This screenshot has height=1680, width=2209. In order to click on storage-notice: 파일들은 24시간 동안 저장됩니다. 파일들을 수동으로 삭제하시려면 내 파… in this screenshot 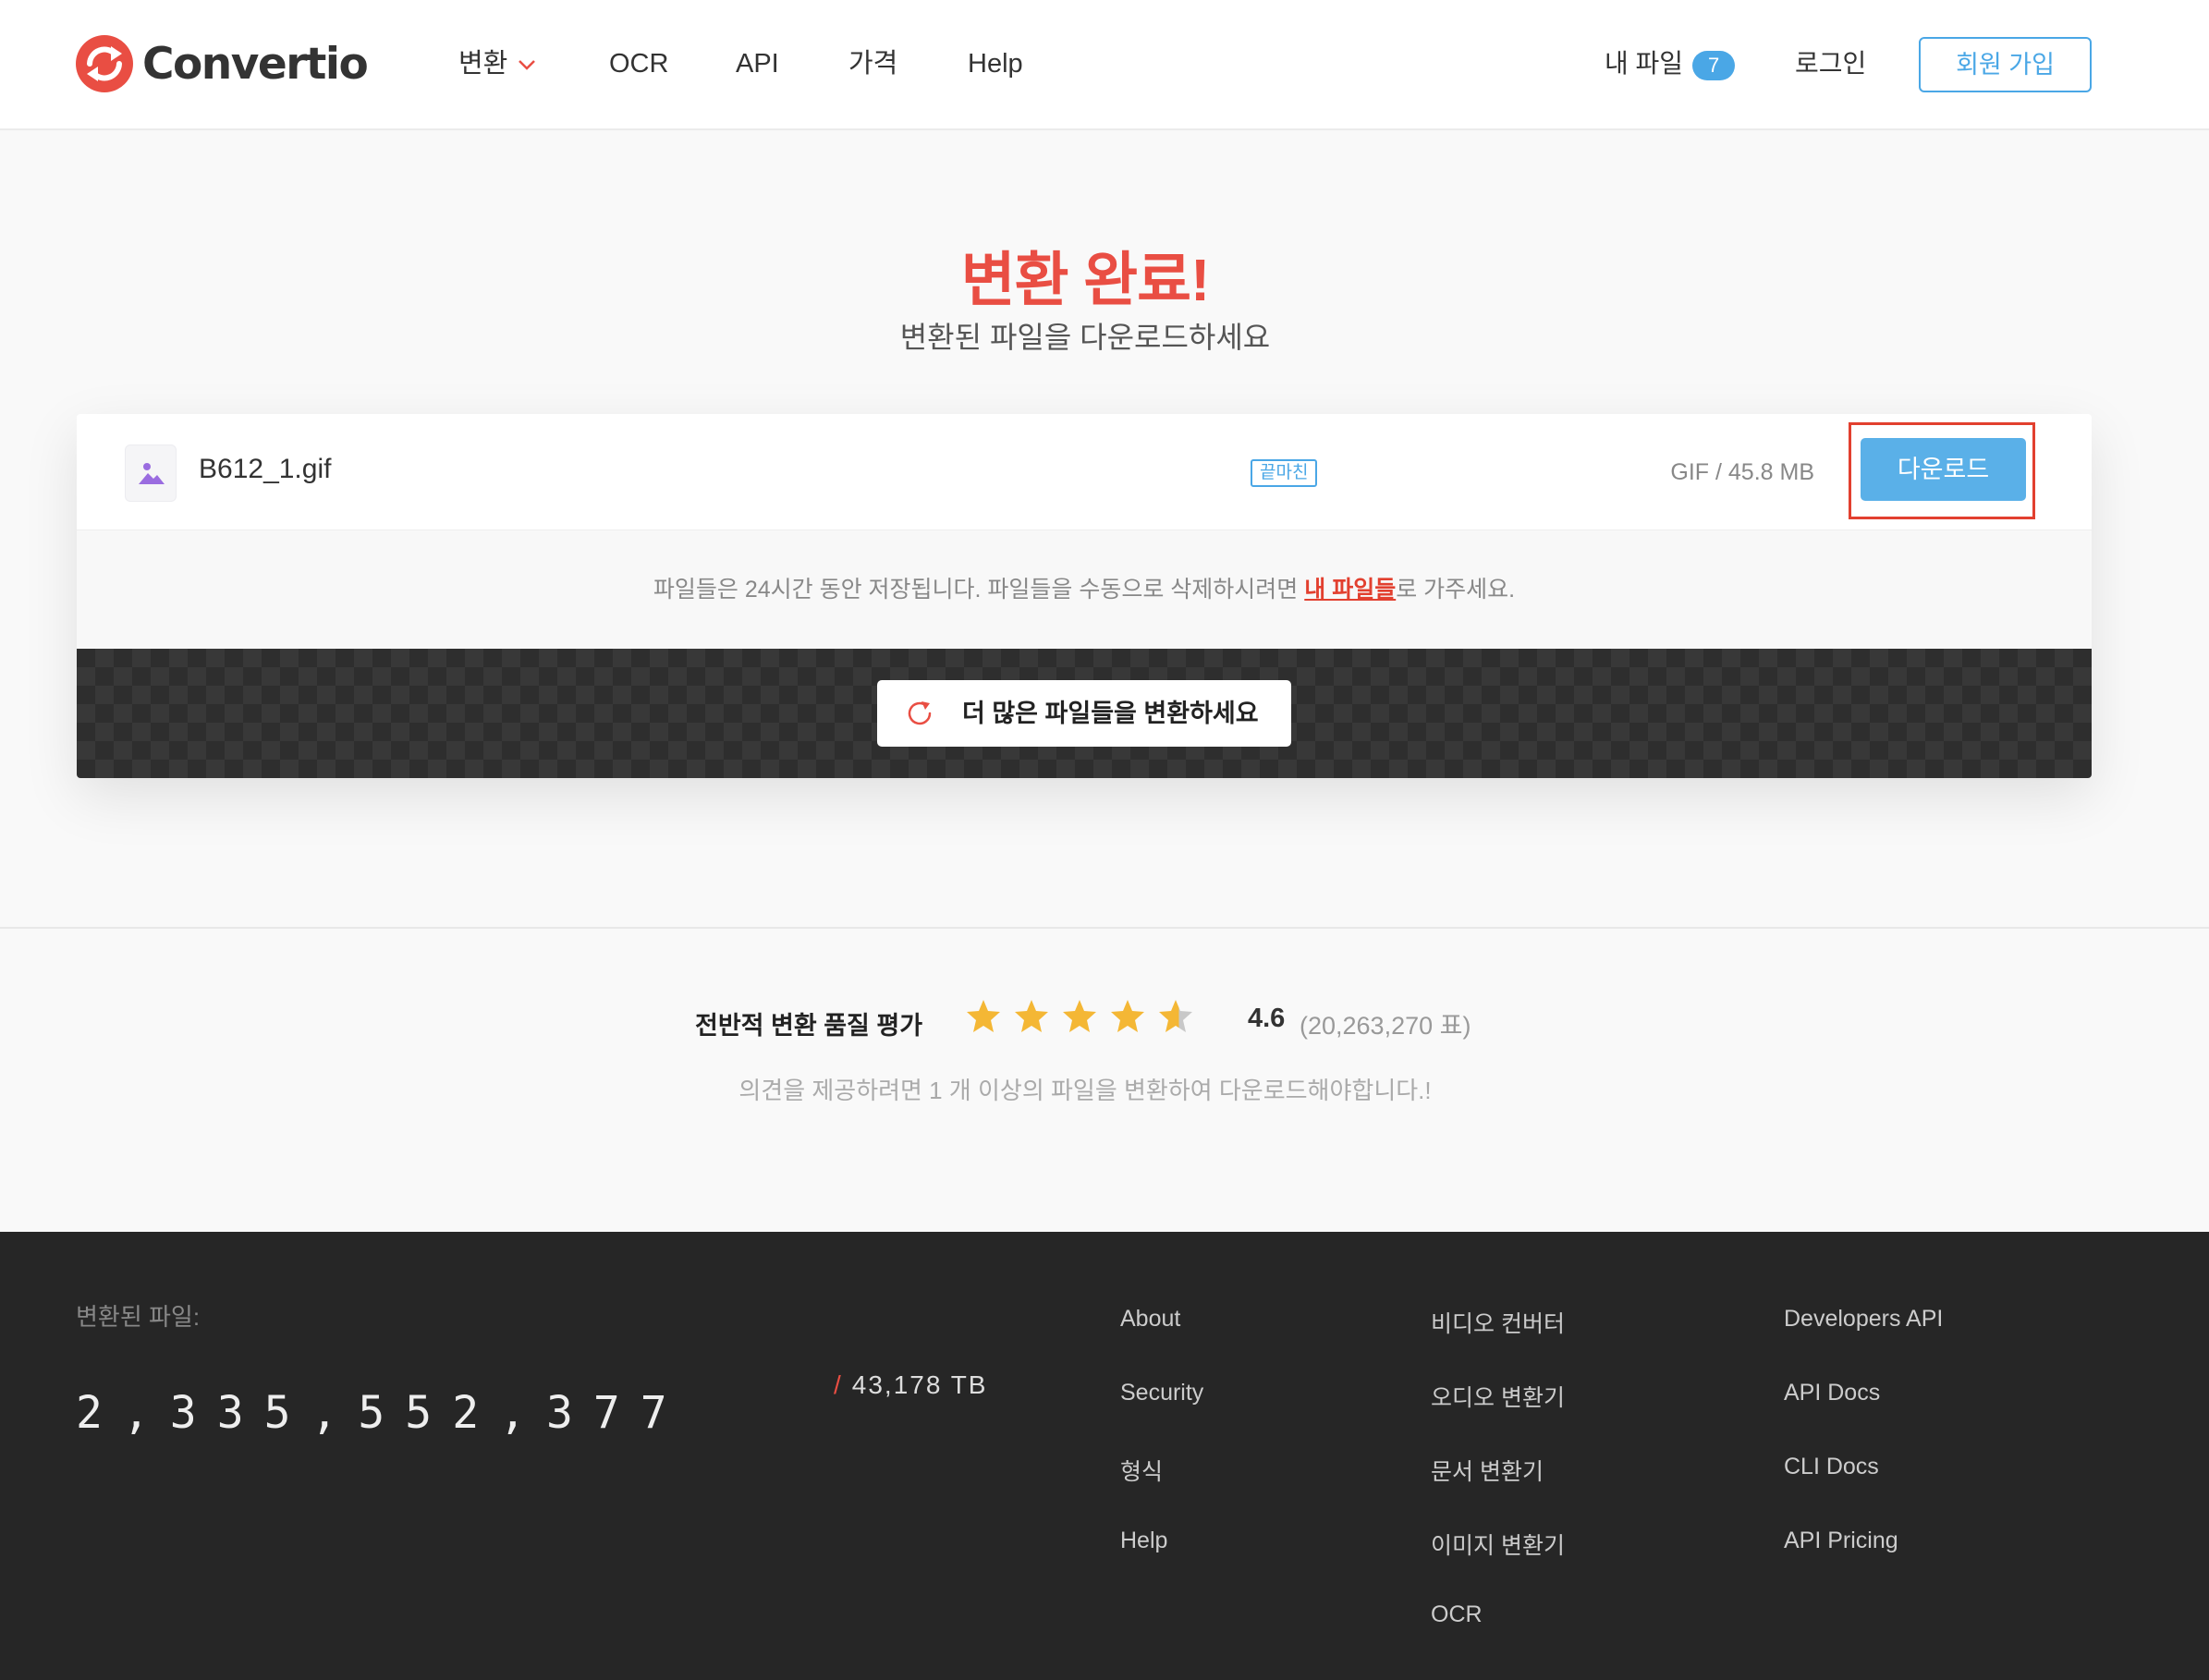, I will do `click(1084, 589)`.